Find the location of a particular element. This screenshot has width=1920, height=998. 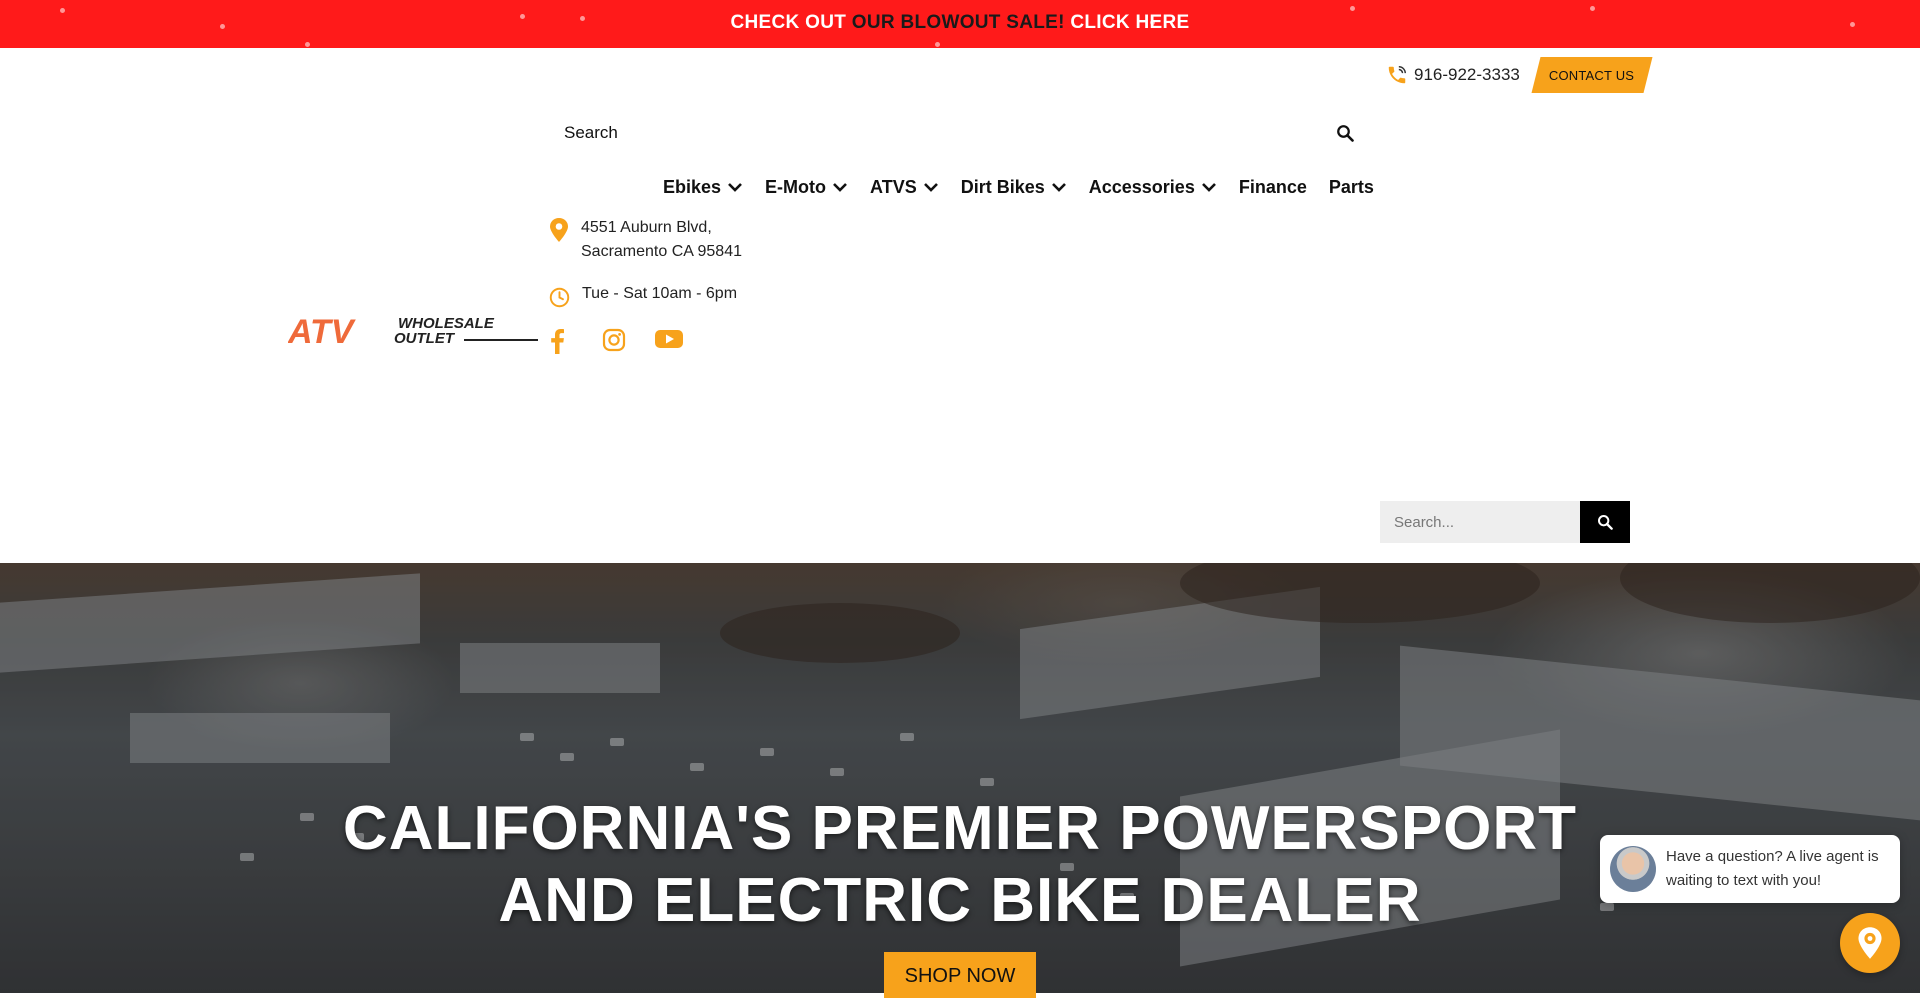

agent-avatar is located at coordinates (1633, 869).